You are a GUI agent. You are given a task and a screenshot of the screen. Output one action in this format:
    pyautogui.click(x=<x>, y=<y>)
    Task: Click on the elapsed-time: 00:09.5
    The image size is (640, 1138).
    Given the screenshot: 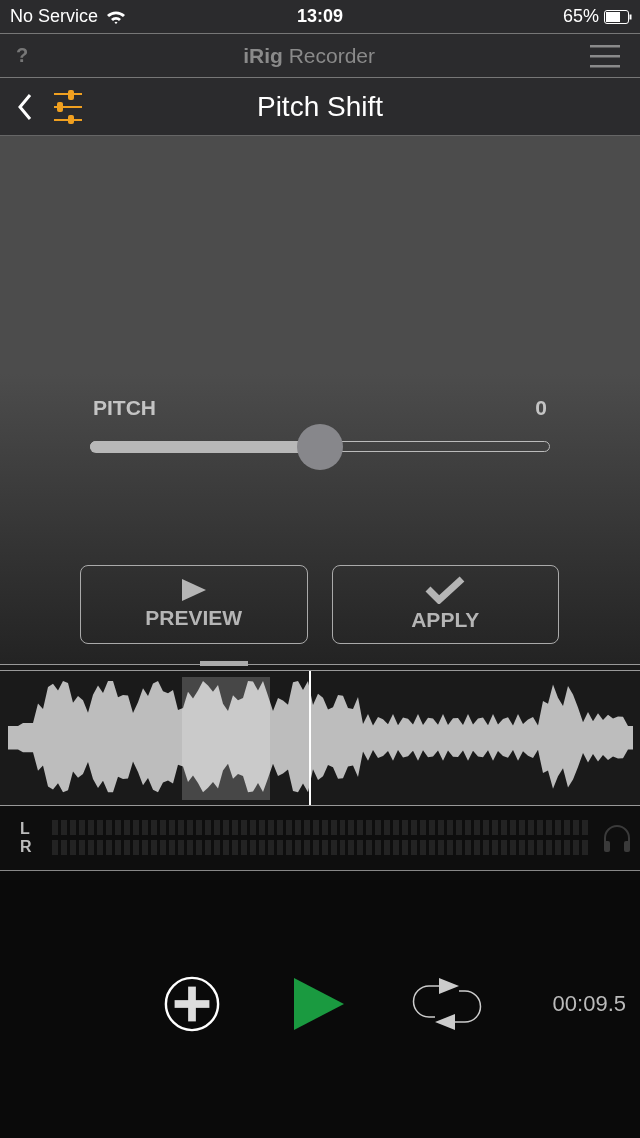 What is the action you would take?
    pyautogui.click(x=589, y=1004)
    